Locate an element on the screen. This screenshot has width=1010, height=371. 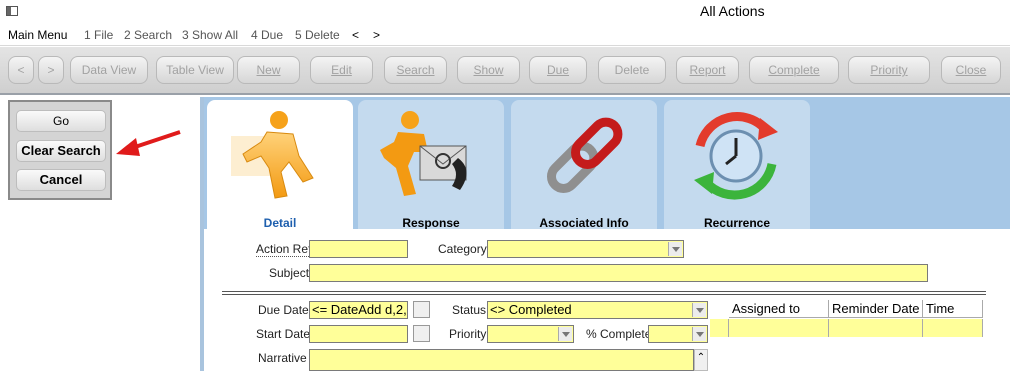
tab-response: Response is located at coordinates (431, 165).